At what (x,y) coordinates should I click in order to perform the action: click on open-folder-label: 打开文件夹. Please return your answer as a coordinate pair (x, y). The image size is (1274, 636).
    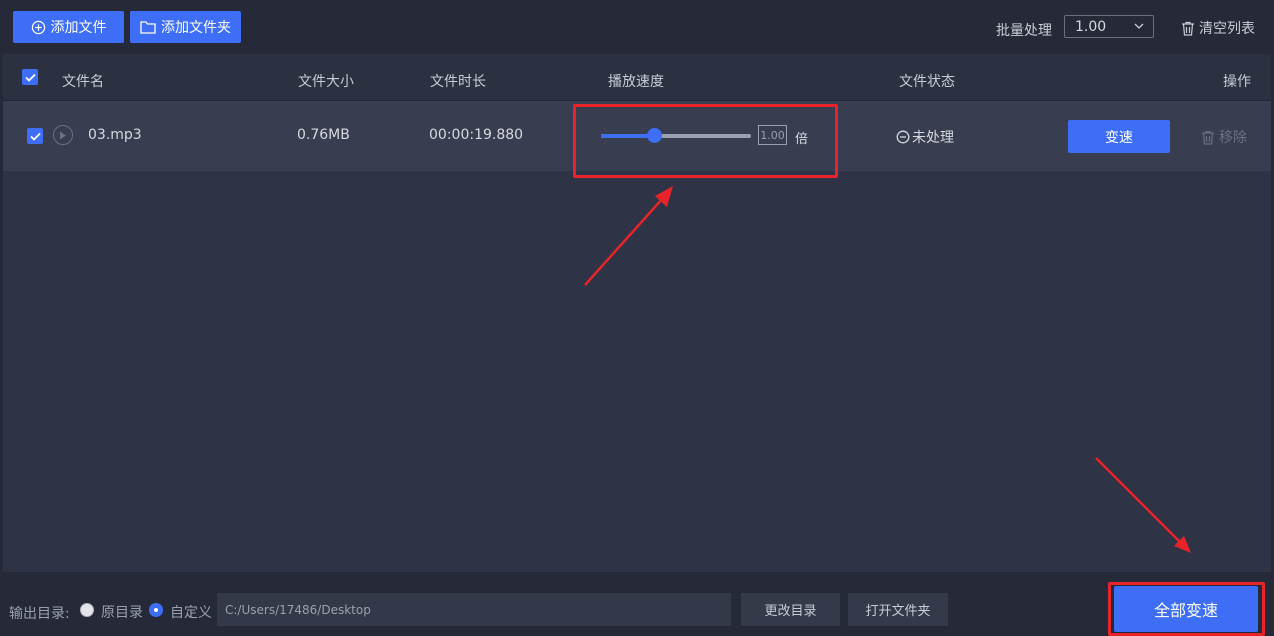
    Looking at the image, I should click on (898, 611).